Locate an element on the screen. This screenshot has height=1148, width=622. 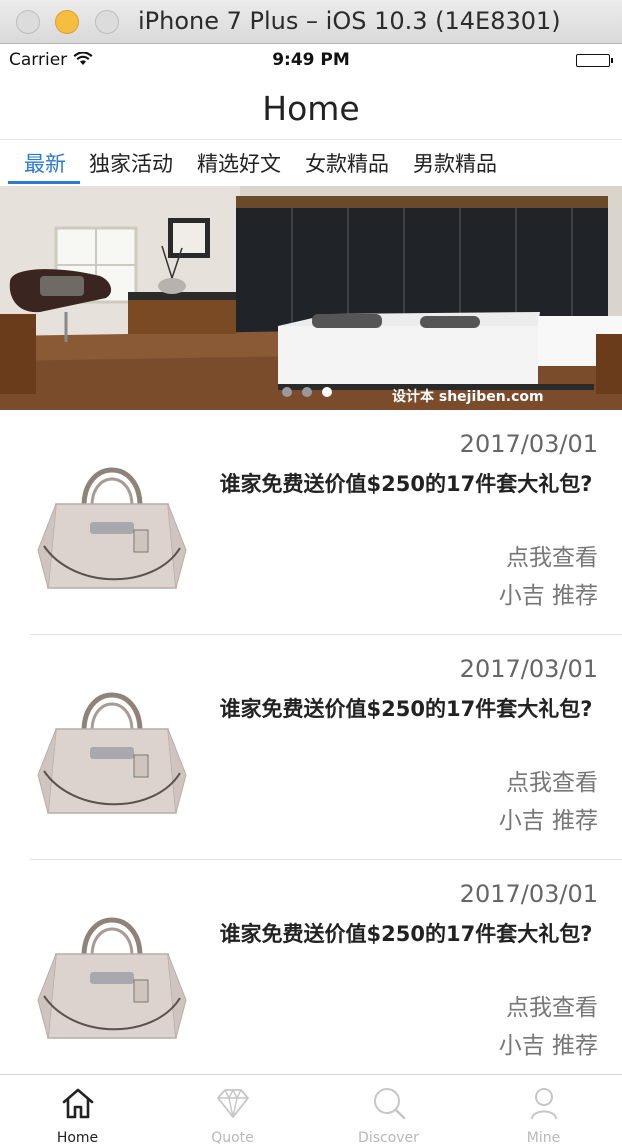
tab-bar-label: Home is located at coordinates (77, 1138).